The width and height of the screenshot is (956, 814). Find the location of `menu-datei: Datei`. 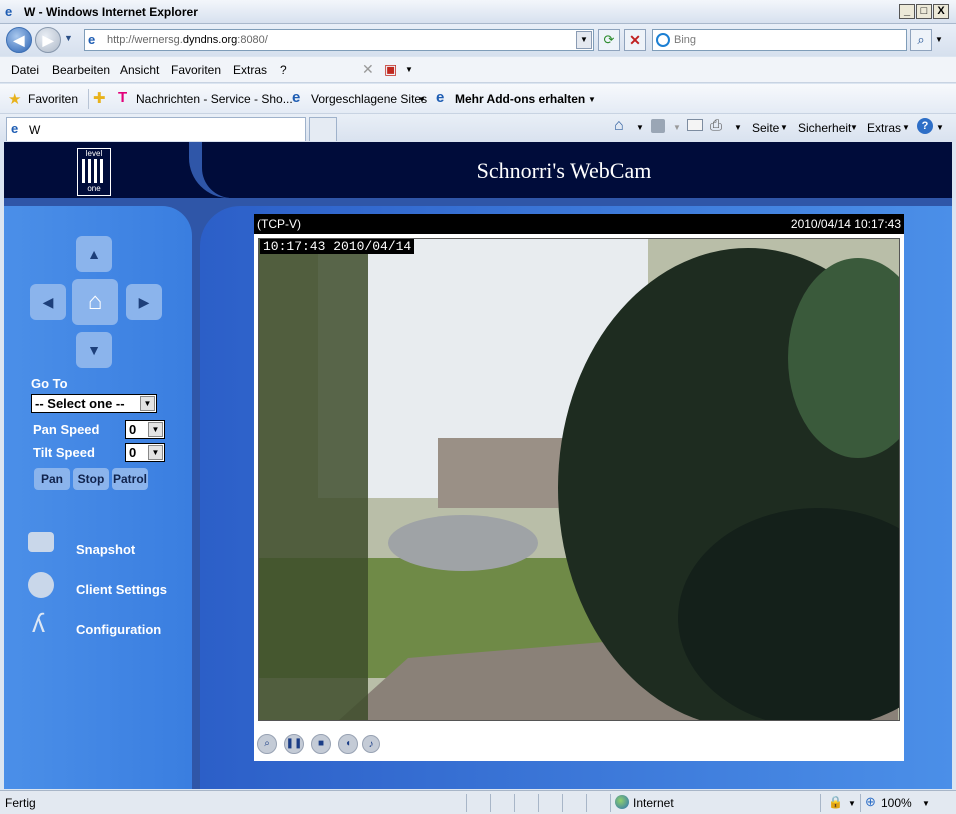

menu-datei: Datei is located at coordinates (25, 70).